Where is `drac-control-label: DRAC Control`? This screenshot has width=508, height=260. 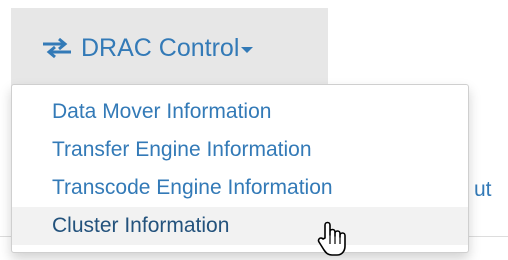 drac-control-label: DRAC Control is located at coordinates (160, 47).